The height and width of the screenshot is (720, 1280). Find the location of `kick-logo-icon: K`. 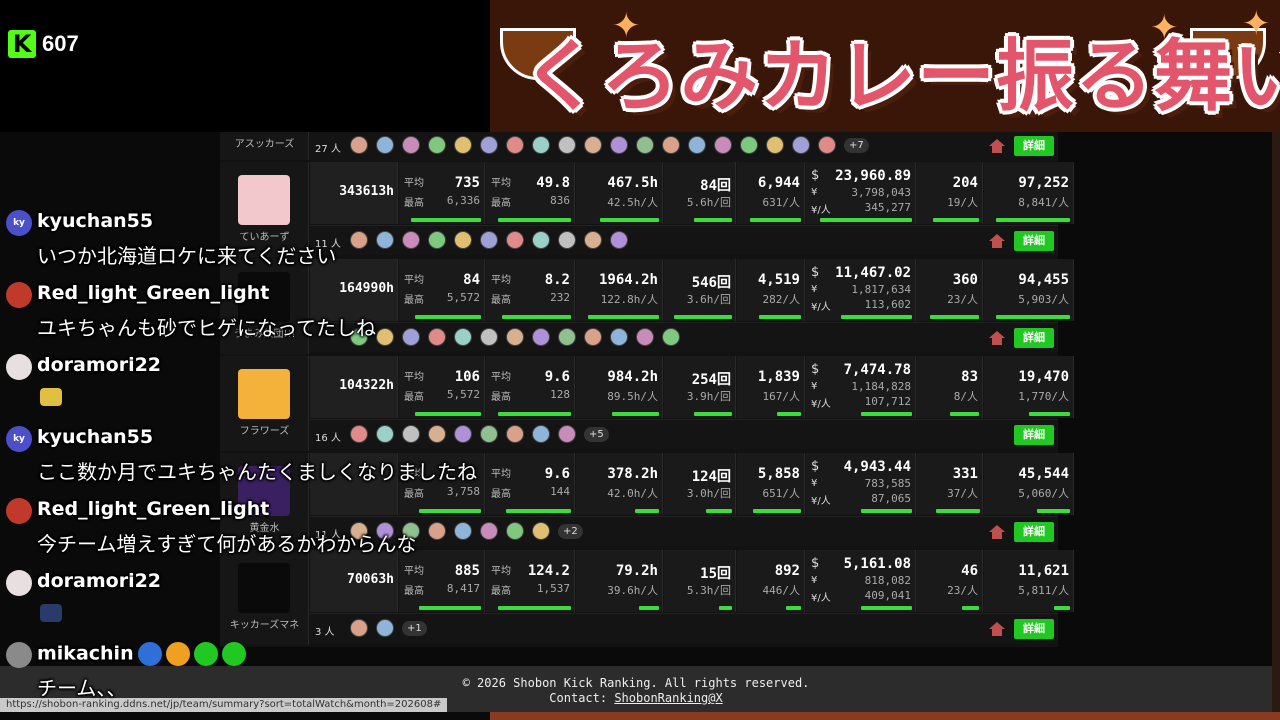

kick-logo-icon: K is located at coordinates (22, 44).